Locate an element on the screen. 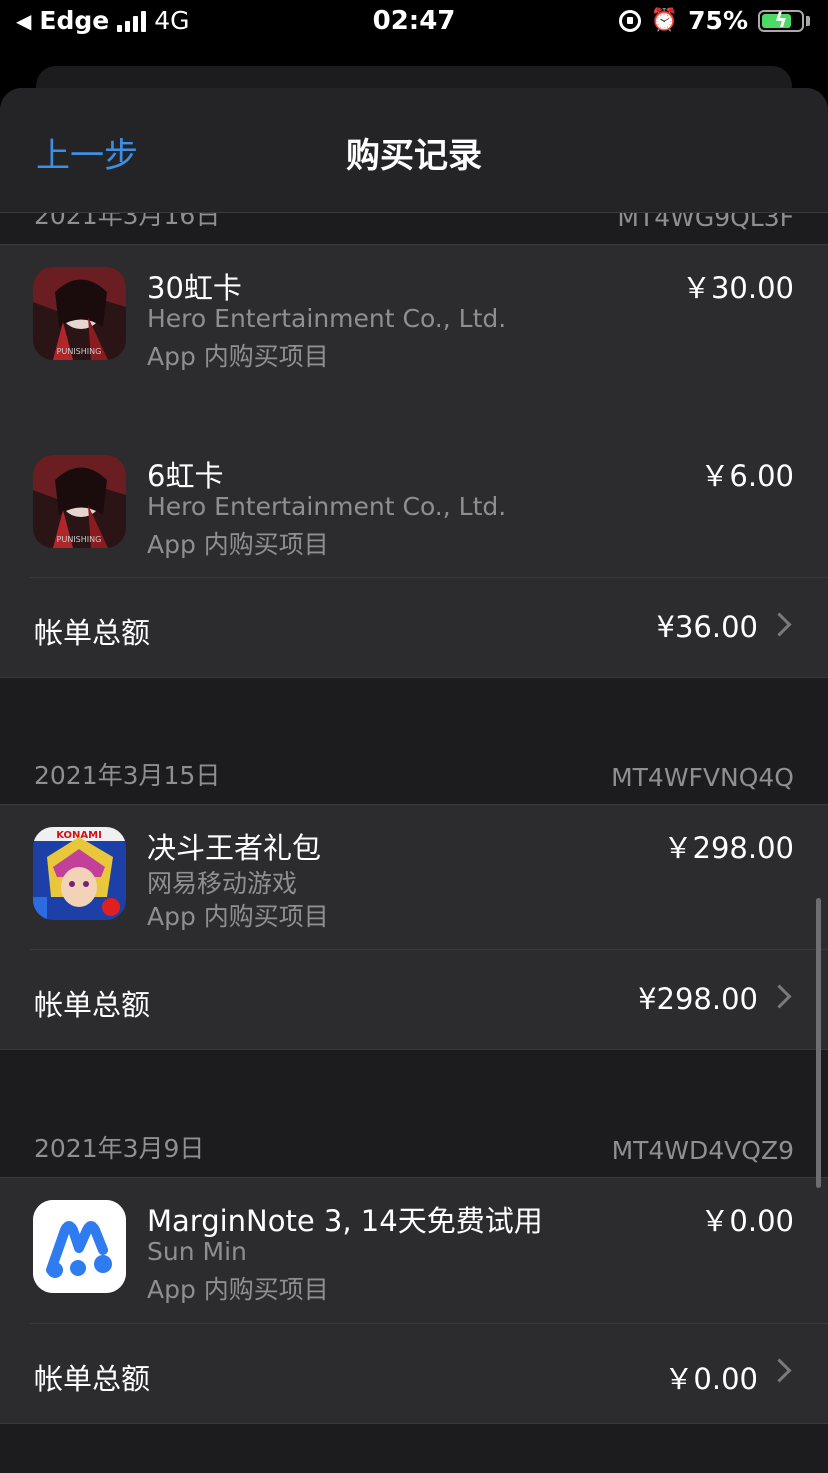 Image resolution: width=828 pixels, height=1473 pixels. item-title: 30虹卡 is located at coordinates (194, 288).